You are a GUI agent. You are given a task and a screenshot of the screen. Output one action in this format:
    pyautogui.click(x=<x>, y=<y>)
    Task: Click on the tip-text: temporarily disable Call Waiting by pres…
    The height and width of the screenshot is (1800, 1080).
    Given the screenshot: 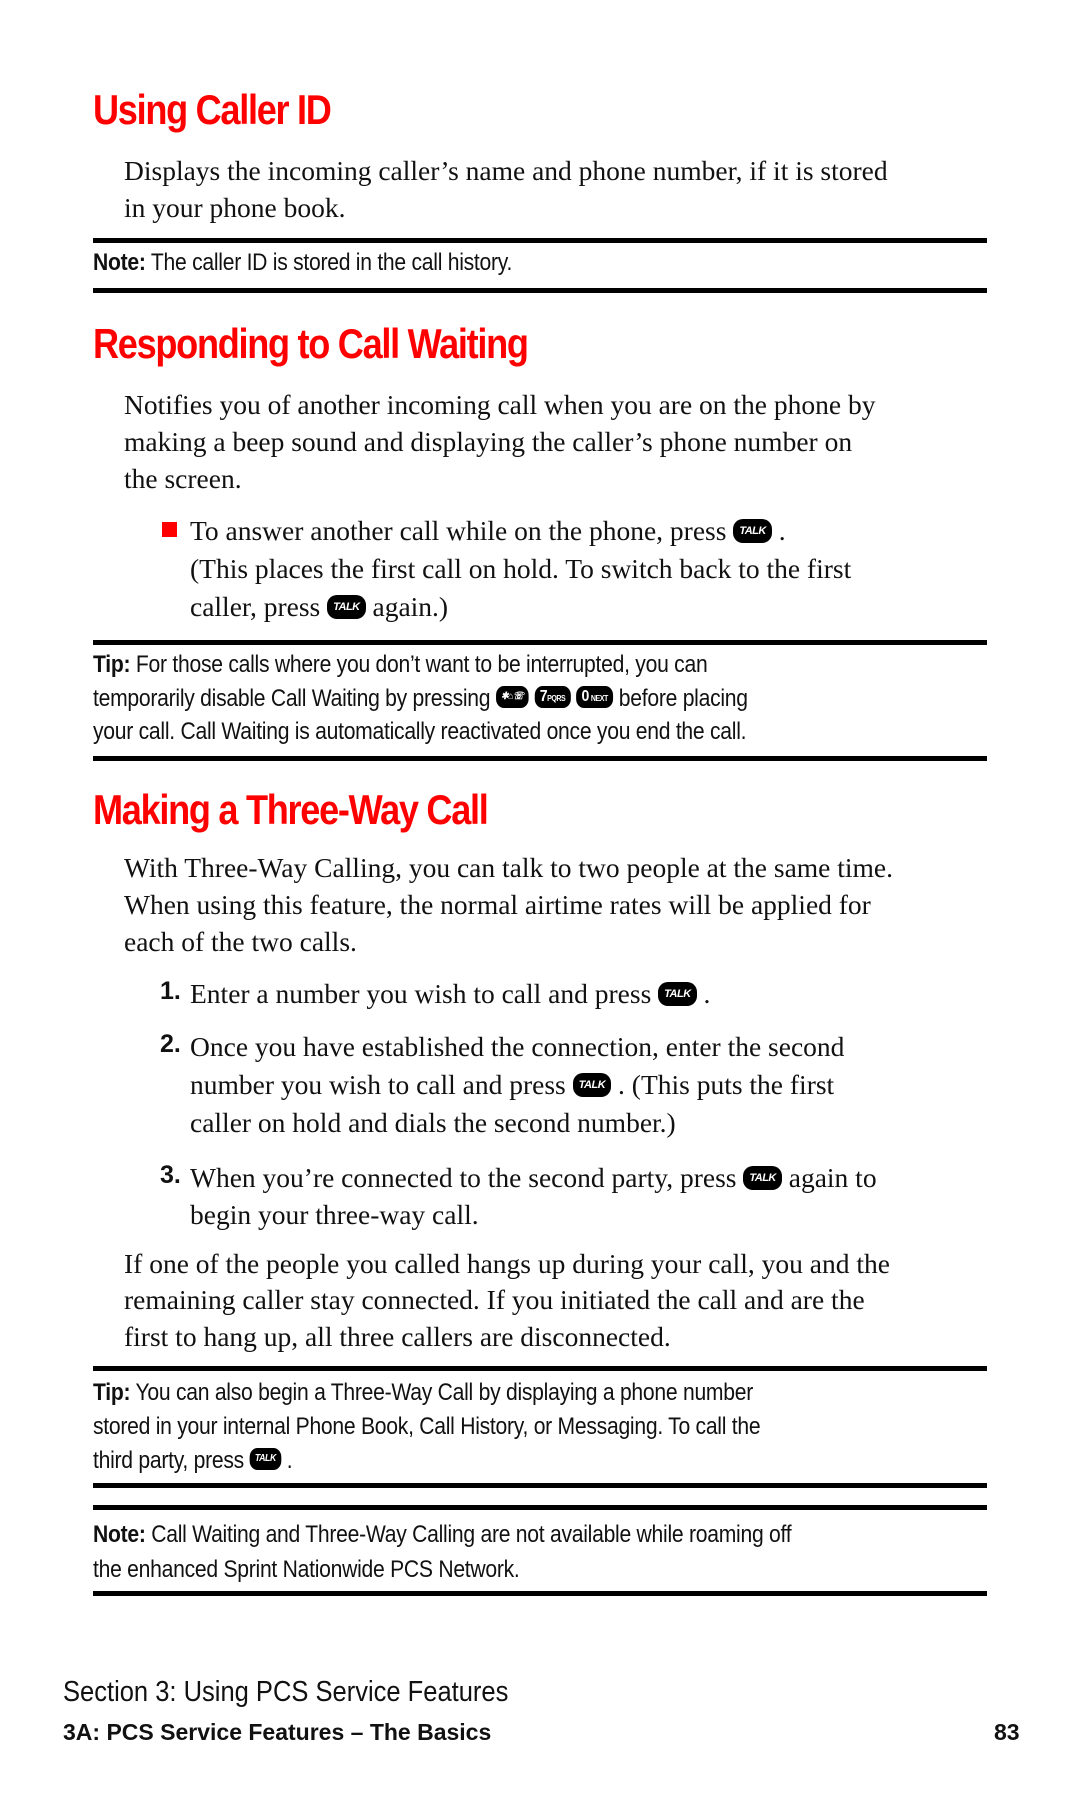 What is the action you would take?
    pyautogui.click(x=292, y=698)
    